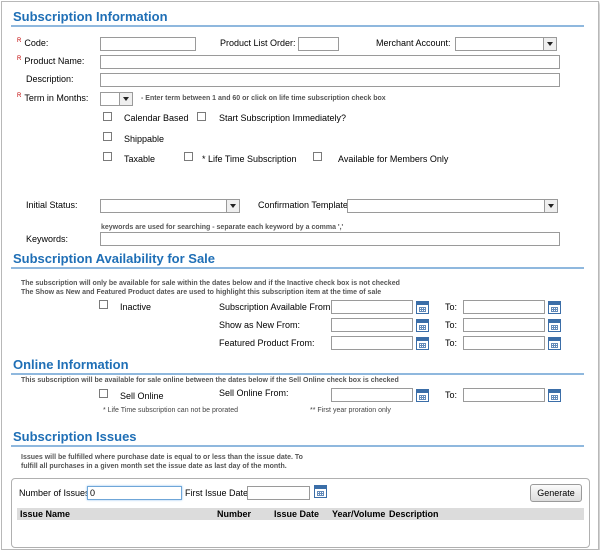  Describe the element at coordinates (107, 116) in the screenshot. I see `calendar-based-checkbox` at that location.